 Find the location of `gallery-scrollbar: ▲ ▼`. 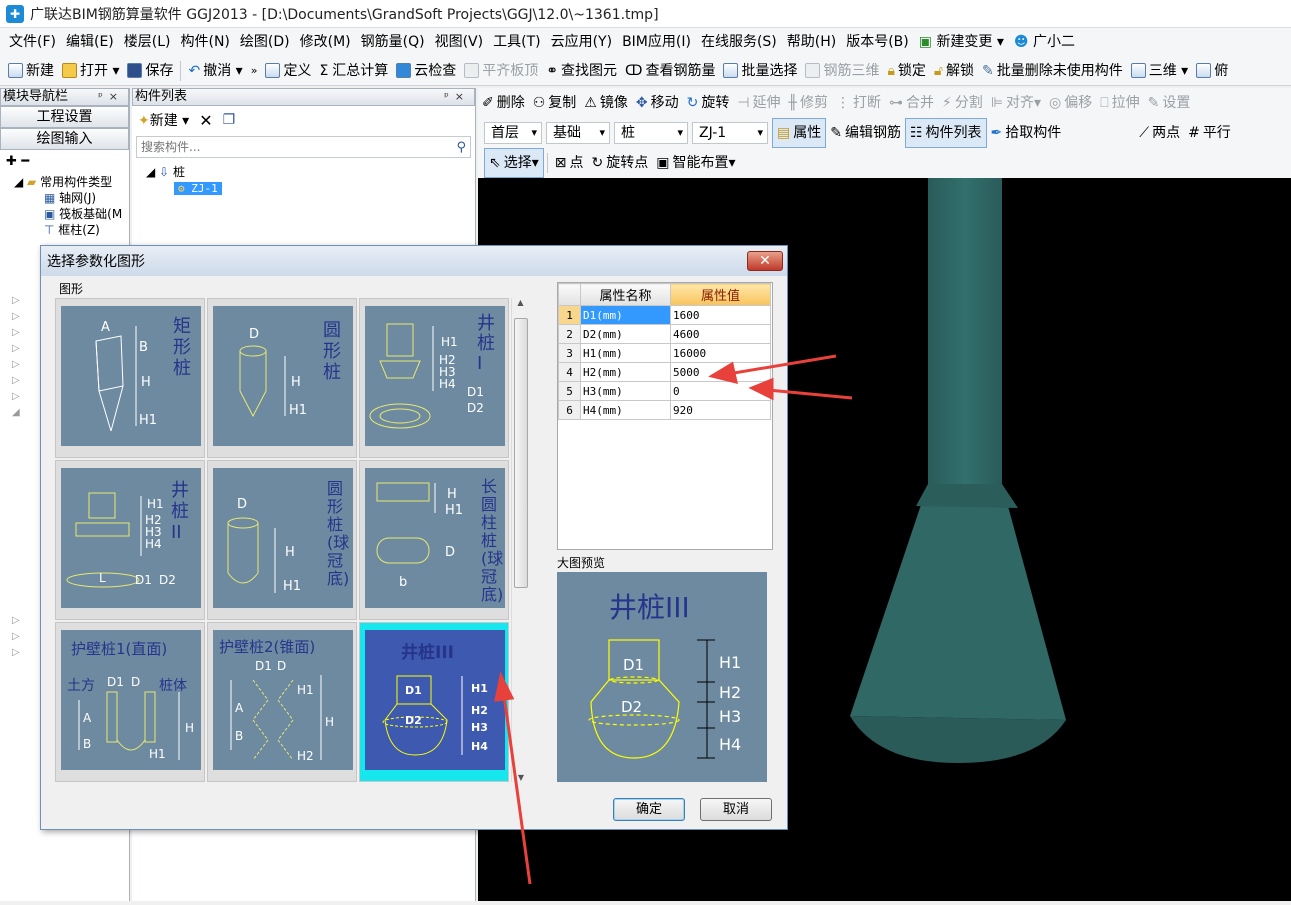

gallery-scrollbar: ▲ ▼ is located at coordinates (520, 540).